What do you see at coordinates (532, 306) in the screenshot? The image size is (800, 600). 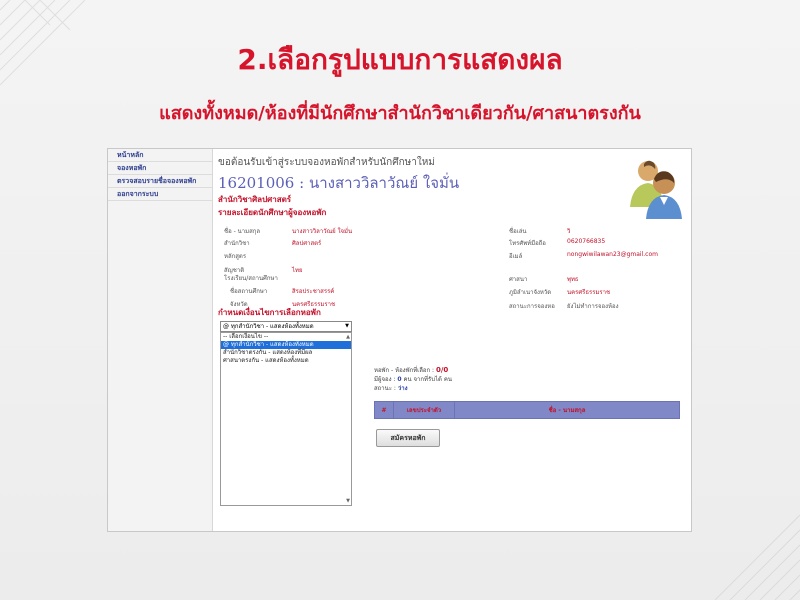 I see `label-booking-status: สถานะการจองหอ` at bounding box center [532, 306].